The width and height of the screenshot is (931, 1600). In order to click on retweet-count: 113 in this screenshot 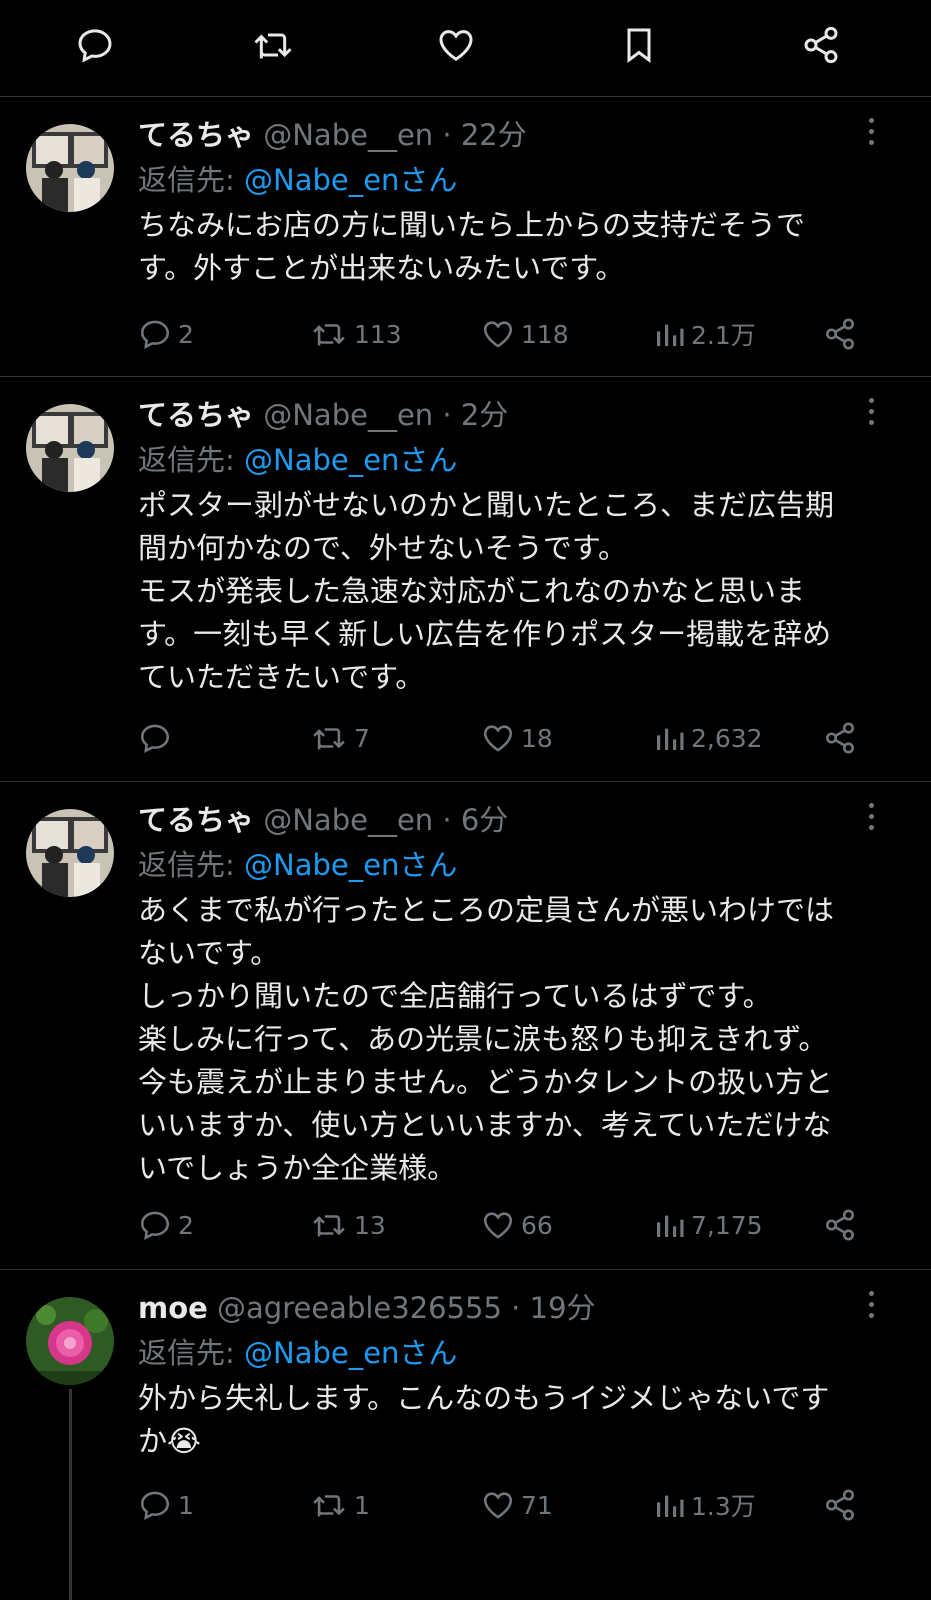, I will do `click(378, 334)`.